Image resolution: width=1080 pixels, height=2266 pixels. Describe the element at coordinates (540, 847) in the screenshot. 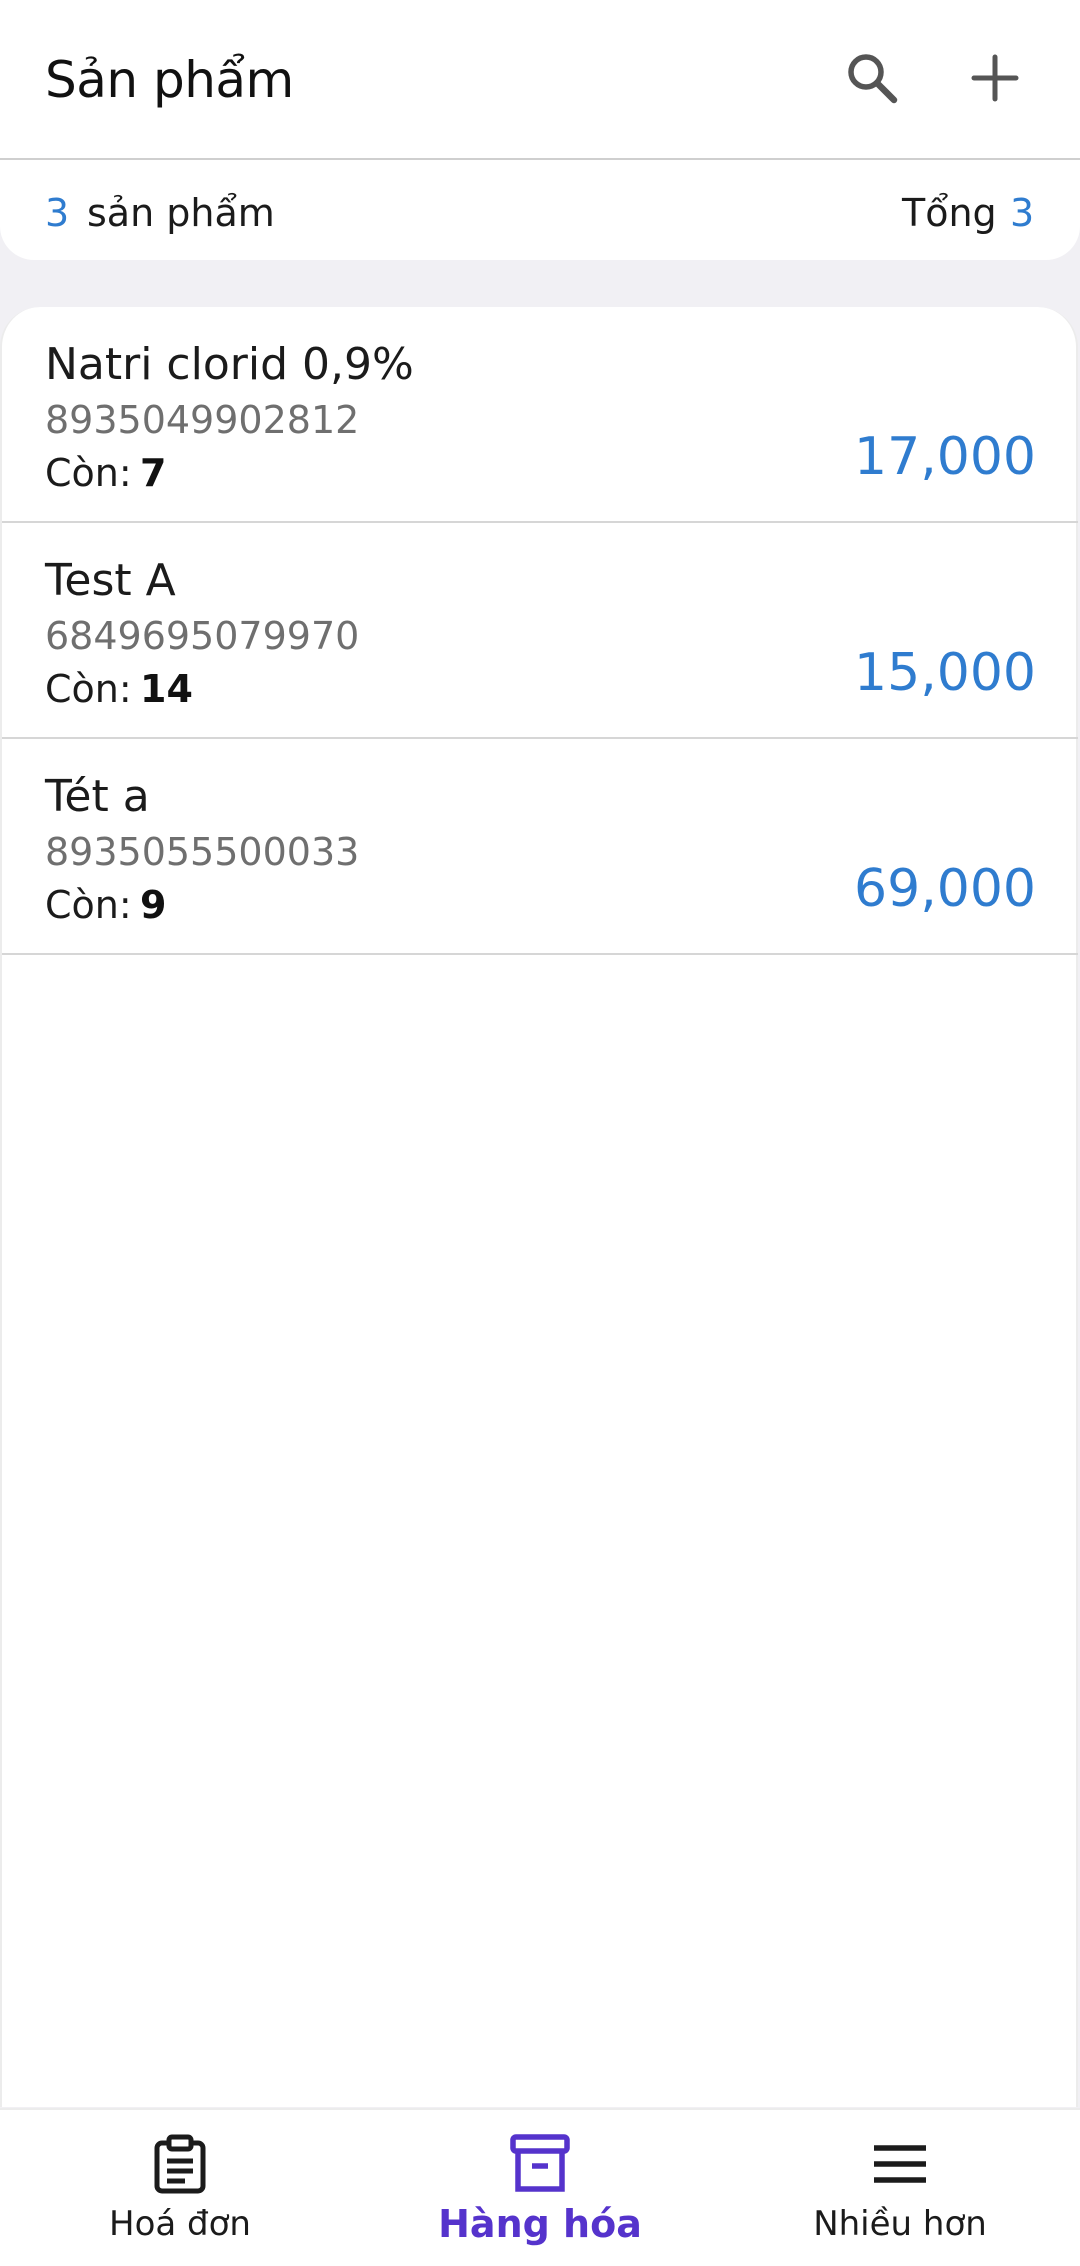

I see `product-row: Tét a 8935055500033 Còn: 9 69,000` at that location.